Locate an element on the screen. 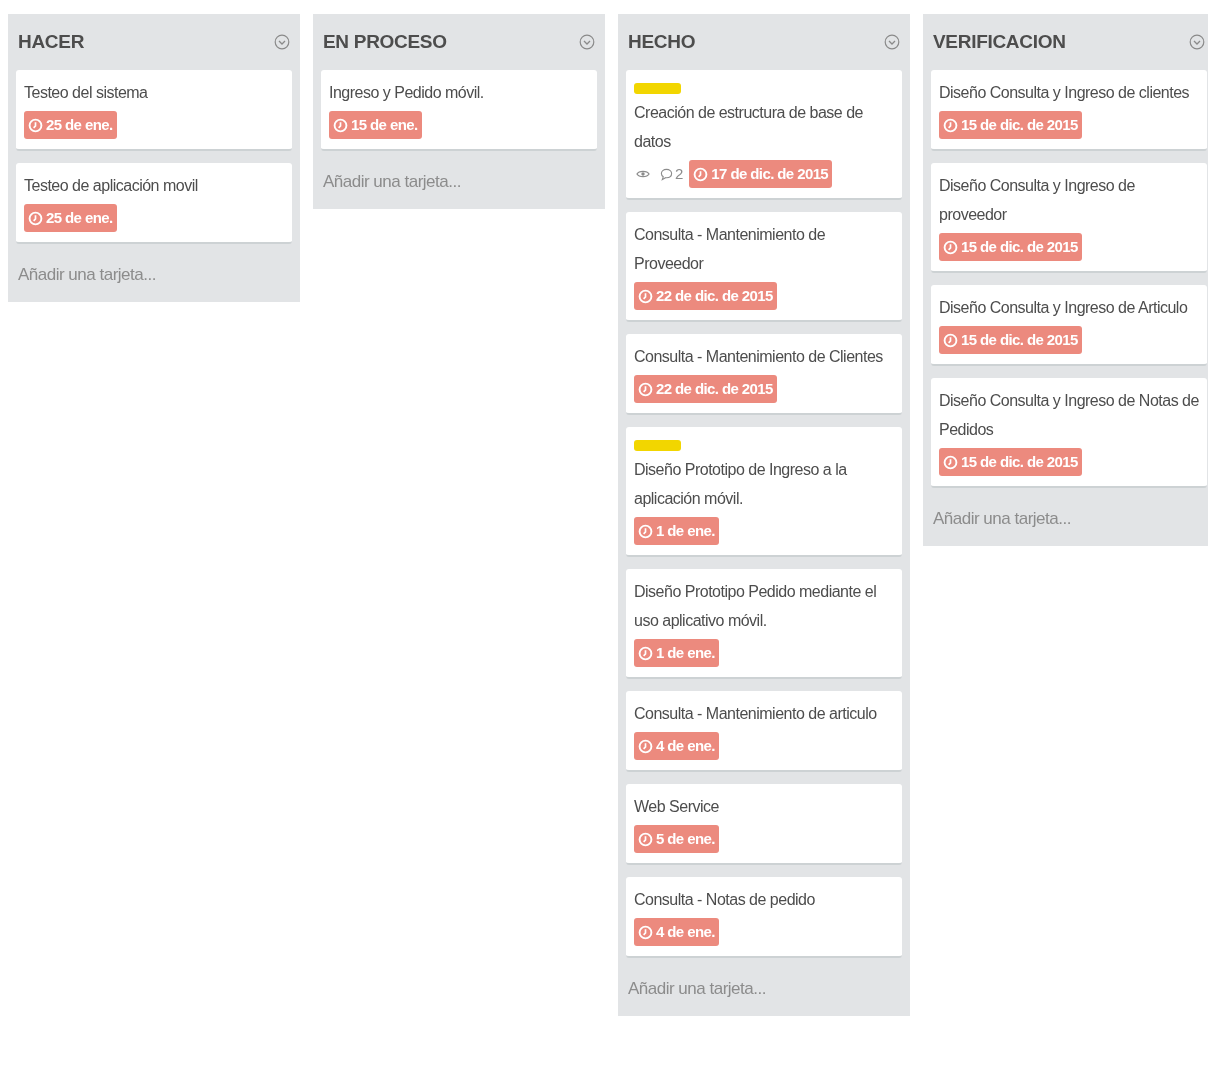  task-card: Diseño Prototipo Pedido mediante el uso aplicativo móvil. 1 de ene. is located at coordinates (764, 624).